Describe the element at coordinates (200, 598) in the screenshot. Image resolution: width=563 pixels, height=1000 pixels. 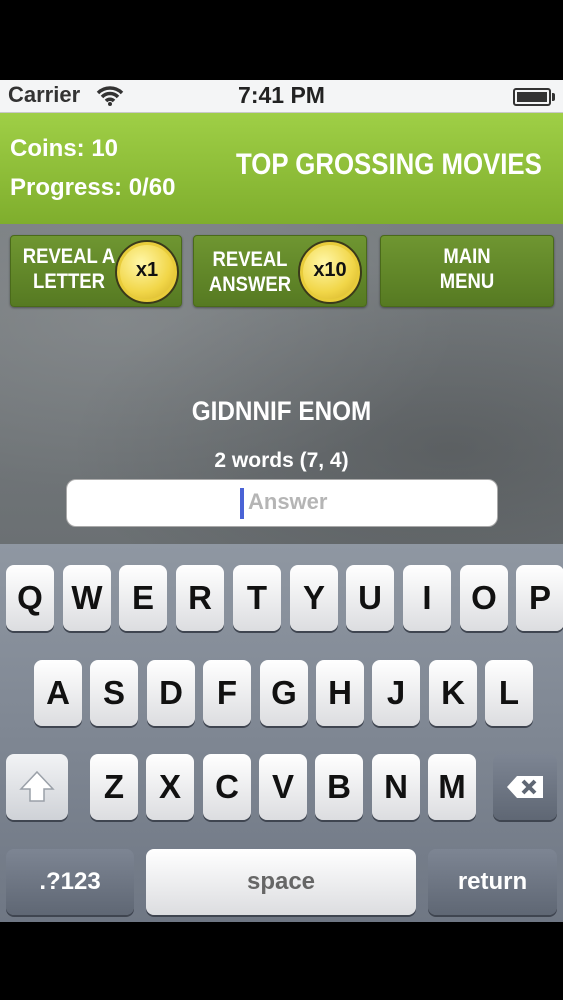
I see `key-r: R` at that location.